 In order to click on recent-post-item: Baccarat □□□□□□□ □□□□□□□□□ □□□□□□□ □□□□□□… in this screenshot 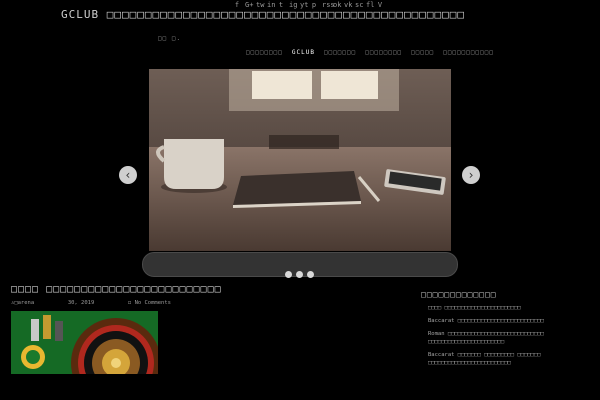, I will do `click(509, 359)`.